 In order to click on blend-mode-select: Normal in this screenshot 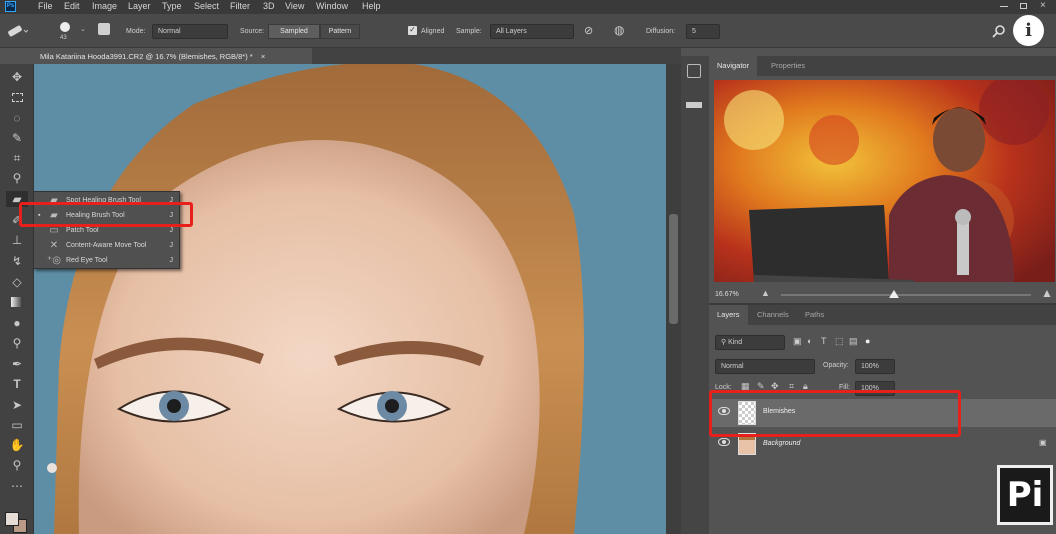, I will do `click(765, 366)`.